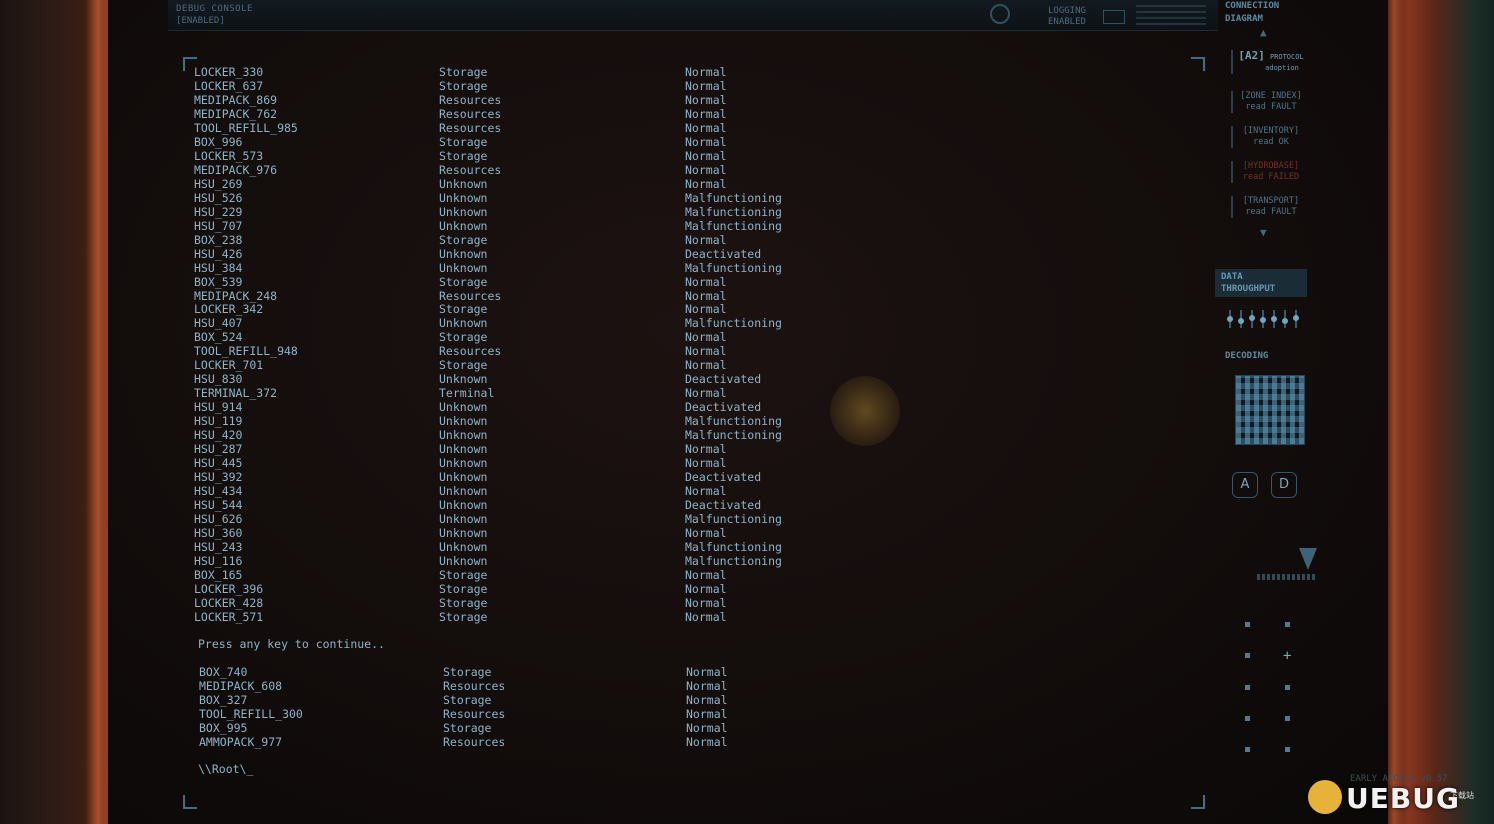  What do you see at coordinates (218, 211) in the screenshot?
I see `object-id: HSU_229` at bounding box center [218, 211].